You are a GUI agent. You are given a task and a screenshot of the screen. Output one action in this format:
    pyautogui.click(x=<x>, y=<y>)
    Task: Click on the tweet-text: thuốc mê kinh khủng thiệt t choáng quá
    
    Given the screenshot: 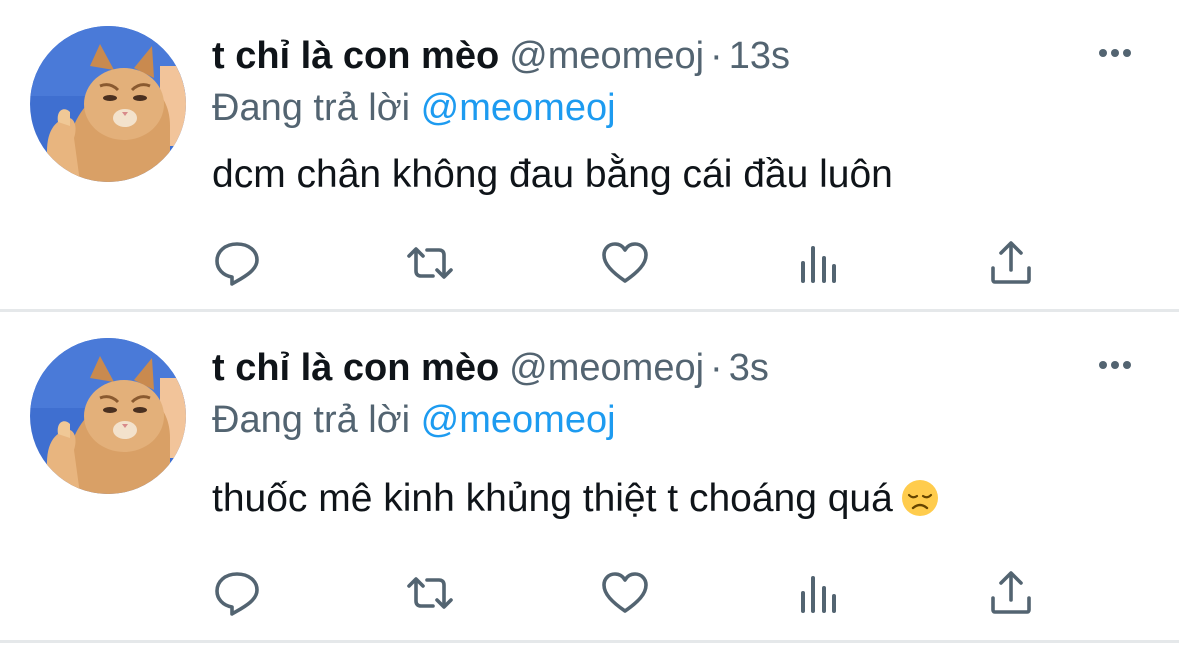 What is the action you would take?
    pyautogui.click(x=552, y=498)
    